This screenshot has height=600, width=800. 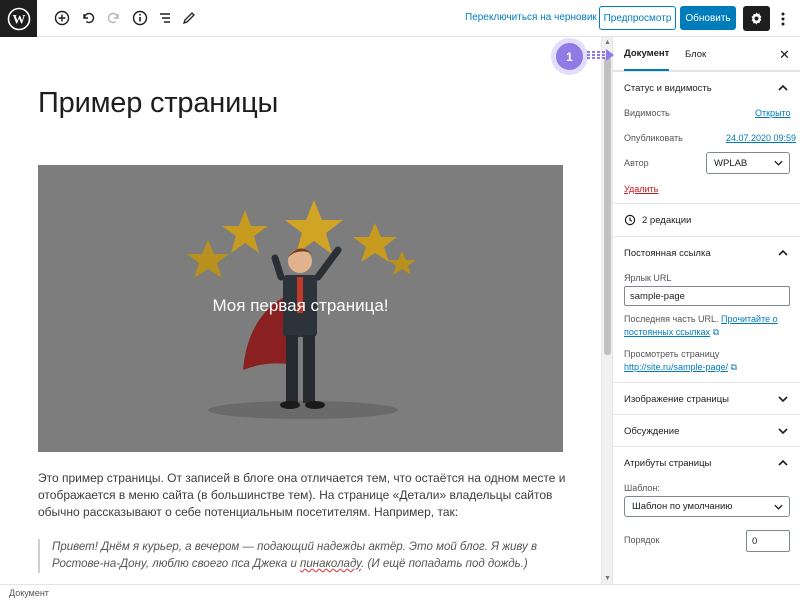 What do you see at coordinates (531, 17) in the screenshot?
I see `switch-to-draft-link: Переключиться на черновик` at bounding box center [531, 17].